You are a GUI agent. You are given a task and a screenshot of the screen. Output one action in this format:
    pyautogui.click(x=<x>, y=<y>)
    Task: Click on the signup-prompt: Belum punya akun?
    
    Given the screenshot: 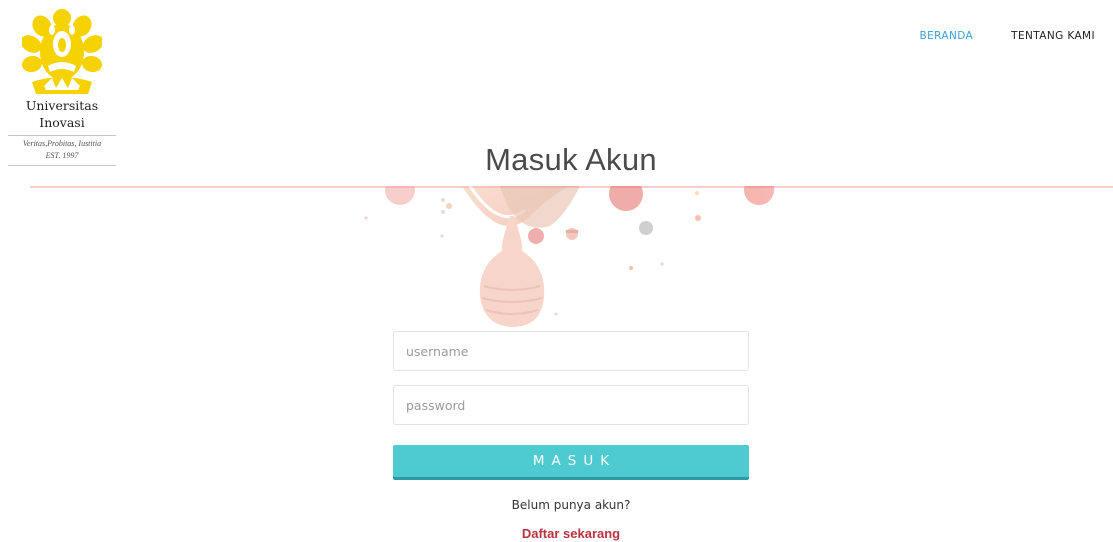 What is the action you would take?
    pyautogui.click(x=571, y=505)
    